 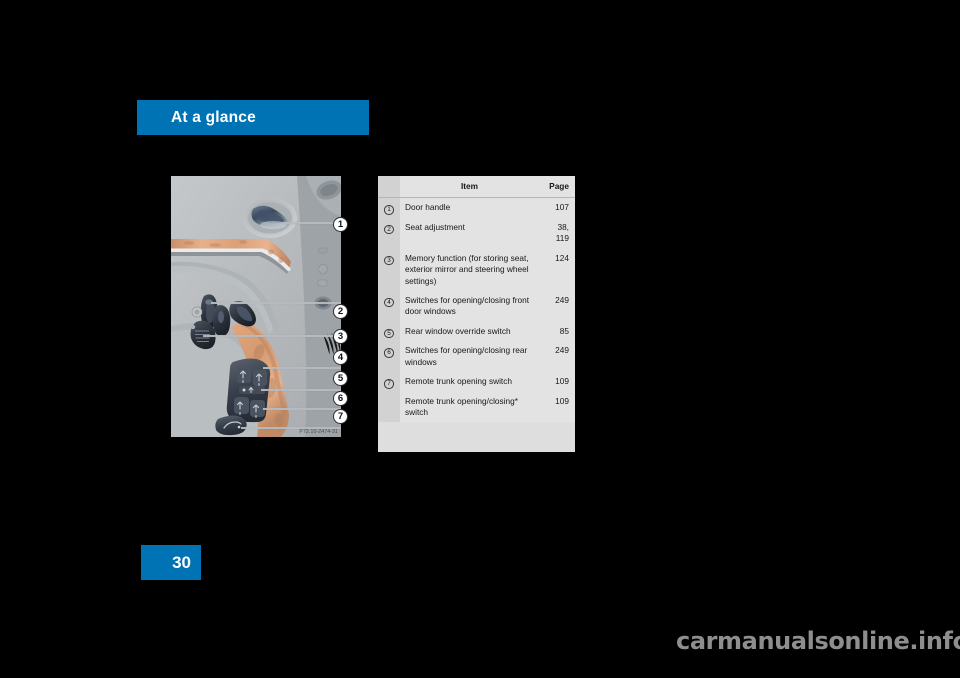 I want to click on callout-marker-1: 1, so click(x=340, y=224).